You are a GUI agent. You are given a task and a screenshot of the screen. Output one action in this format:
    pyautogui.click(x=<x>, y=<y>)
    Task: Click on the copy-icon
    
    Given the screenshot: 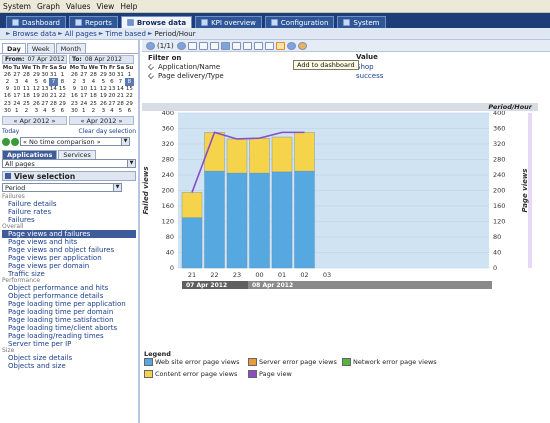 What is the action you would take?
    pyautogui.click(x=269, y=45)
    